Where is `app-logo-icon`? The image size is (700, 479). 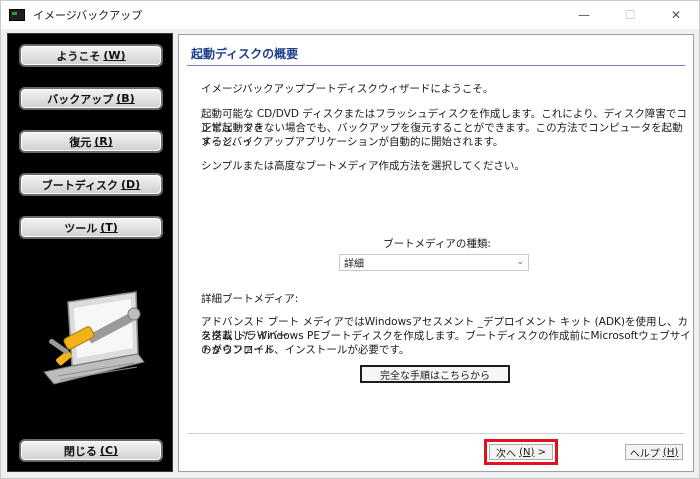 app-logo-icon is located at coordinates (17, 15).